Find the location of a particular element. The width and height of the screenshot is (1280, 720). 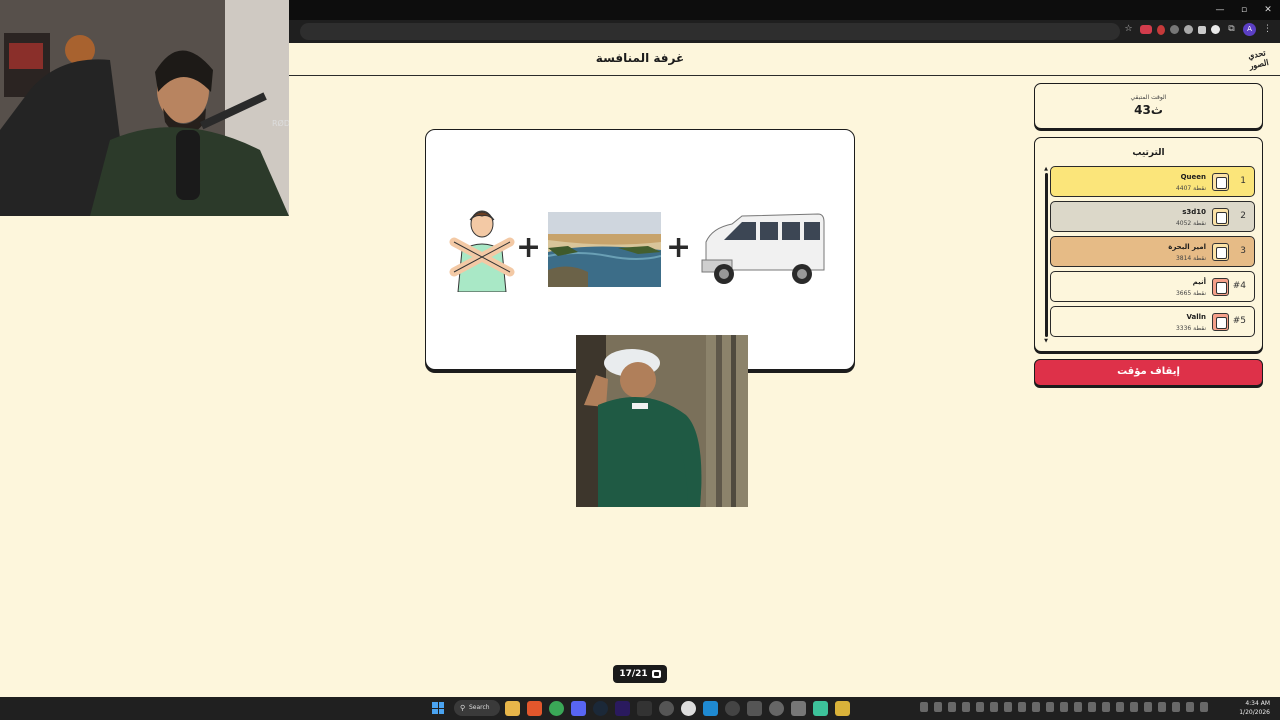

extension-white-icon is located at coordinates (1215, 29).